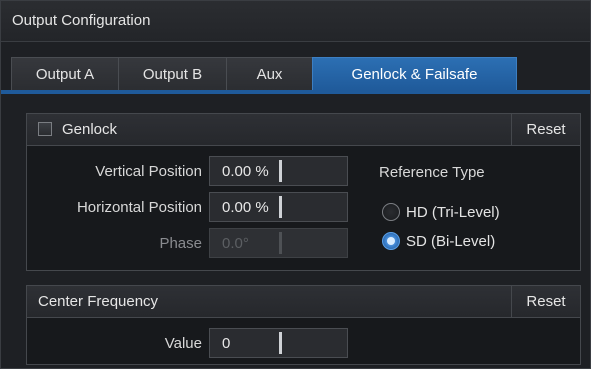 The width and height of the screenshot is (591, 369). I want to click on tab-aux: Aux, so click(269, 74).